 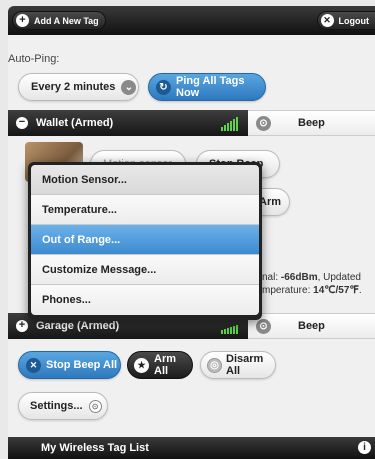 I want to click on star-icon: ★, so click(x=141, y=365).